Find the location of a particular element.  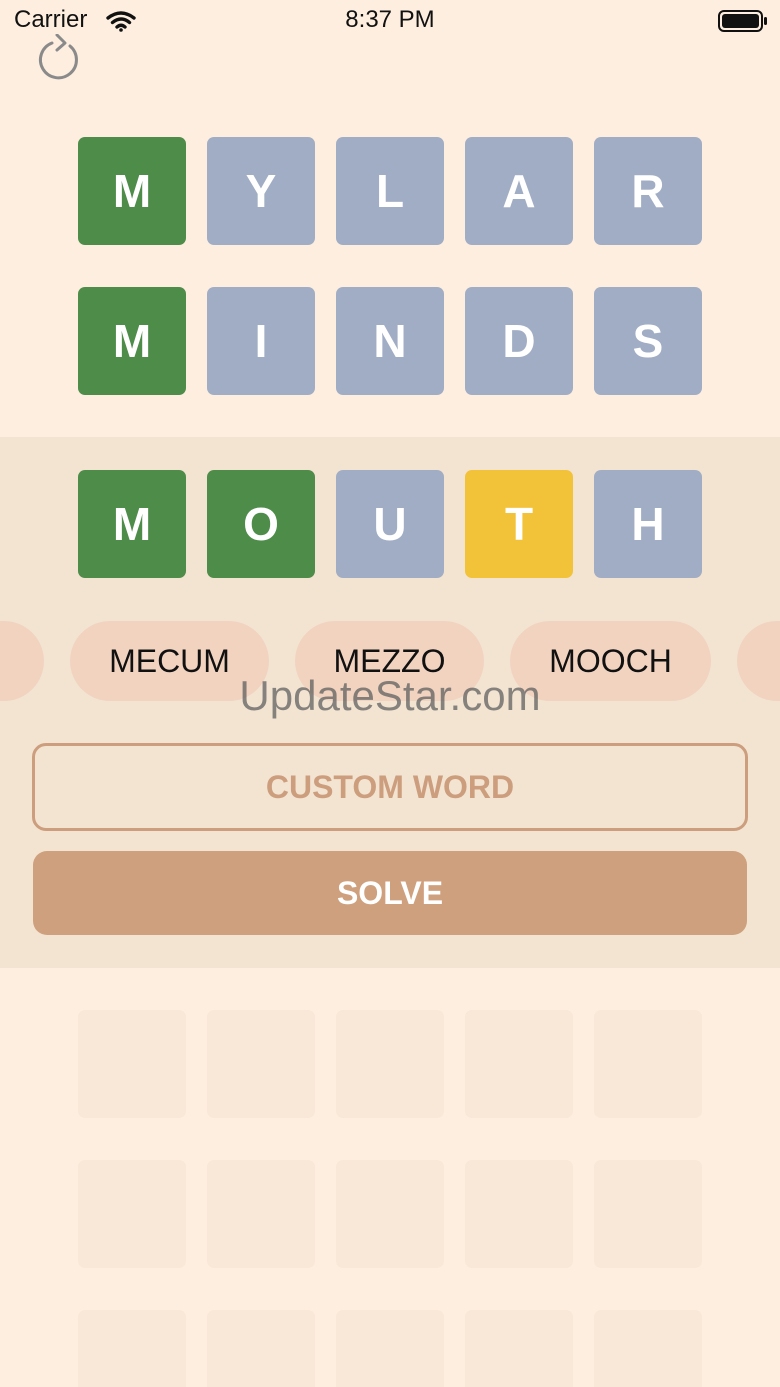

watermark: UpdateStar.com is located at coordinates (390, 695).